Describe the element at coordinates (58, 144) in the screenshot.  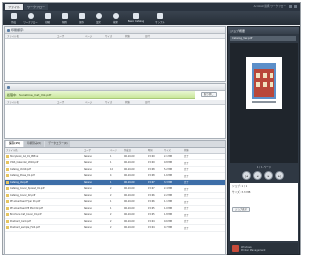
I see `tab-data-error: データエラー(0)` at that location.